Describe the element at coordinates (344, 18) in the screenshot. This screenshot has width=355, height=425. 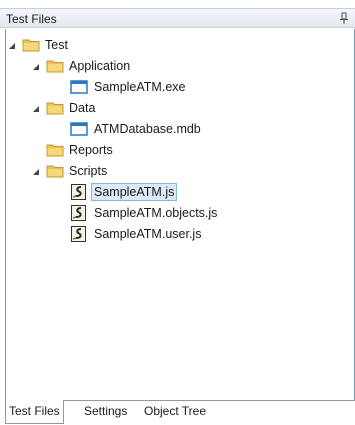
I see `pin-icon` at that location.